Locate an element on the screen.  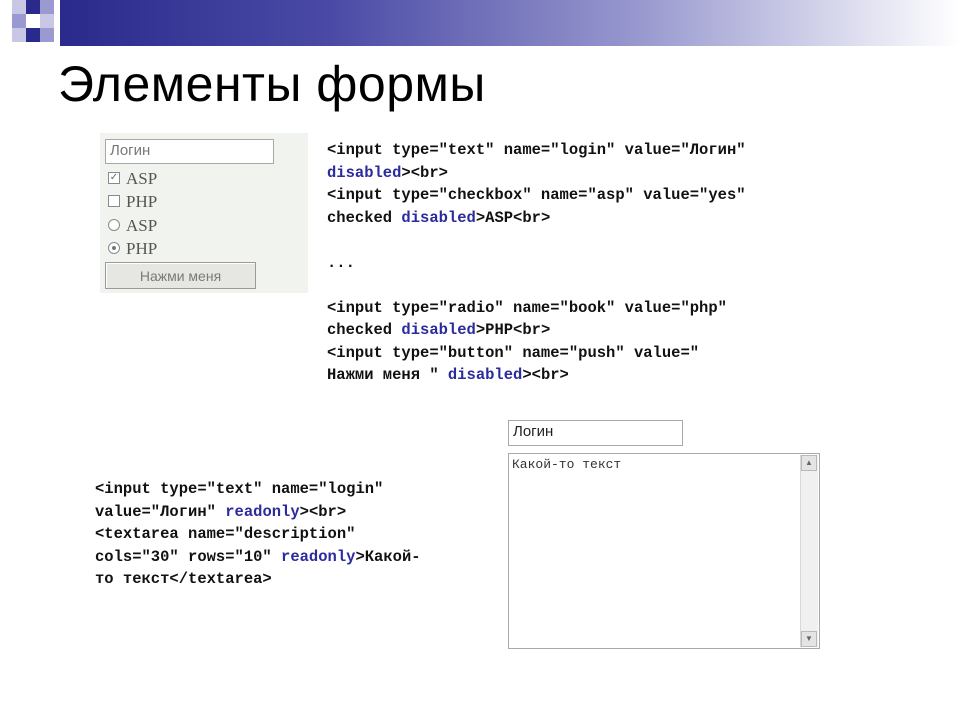
code-text: >ASP<br> is located at coordinates (513, 217).